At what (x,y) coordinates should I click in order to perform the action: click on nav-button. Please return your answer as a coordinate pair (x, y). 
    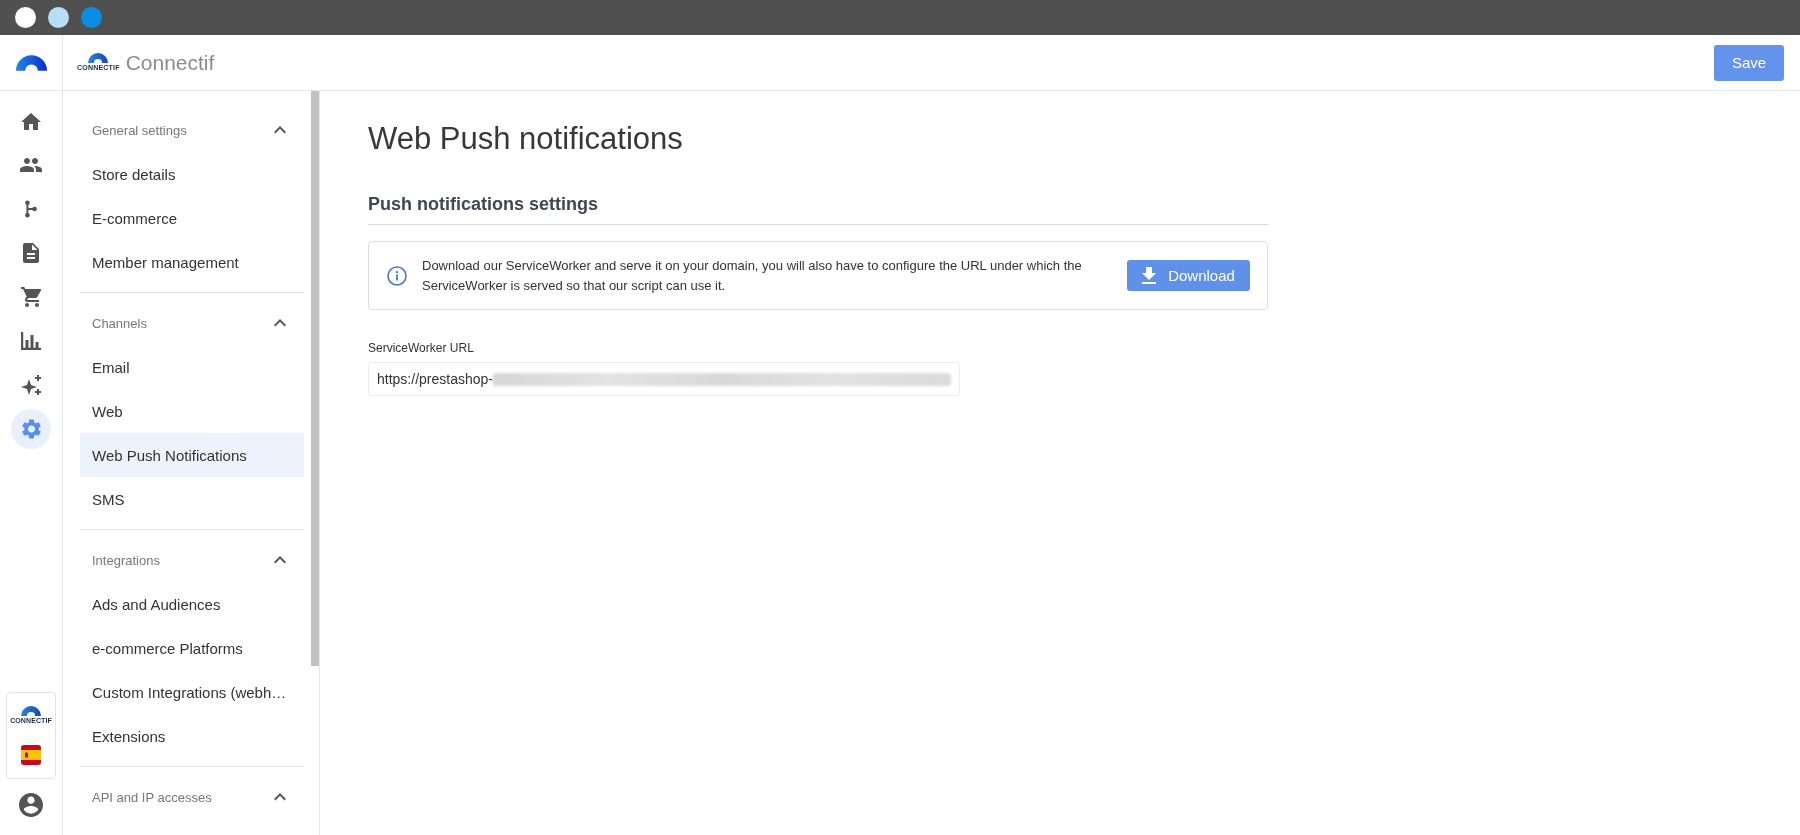
    Looking at the image, I should click on (31, 429).